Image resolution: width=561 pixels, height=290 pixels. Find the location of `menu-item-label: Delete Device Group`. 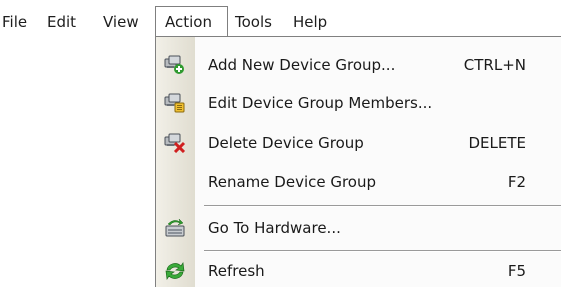

menu-item-label: Delete Device Group is located at coordinates (286, 143).